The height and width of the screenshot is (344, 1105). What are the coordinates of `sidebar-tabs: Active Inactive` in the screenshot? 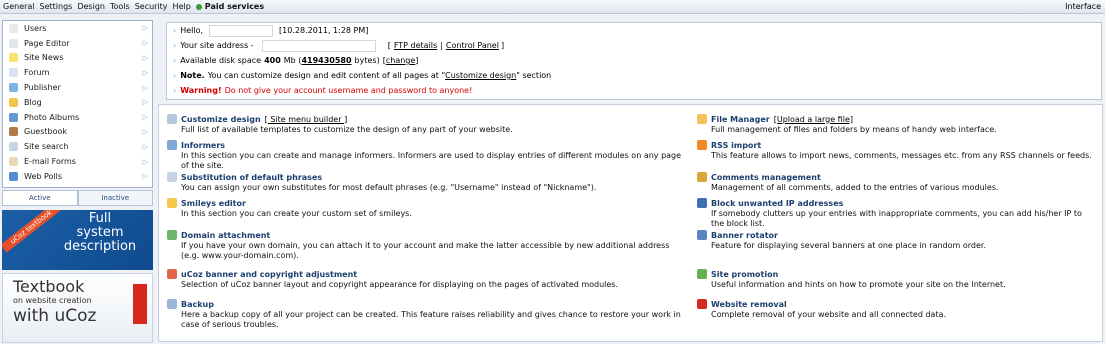 It's located at (77, 198).